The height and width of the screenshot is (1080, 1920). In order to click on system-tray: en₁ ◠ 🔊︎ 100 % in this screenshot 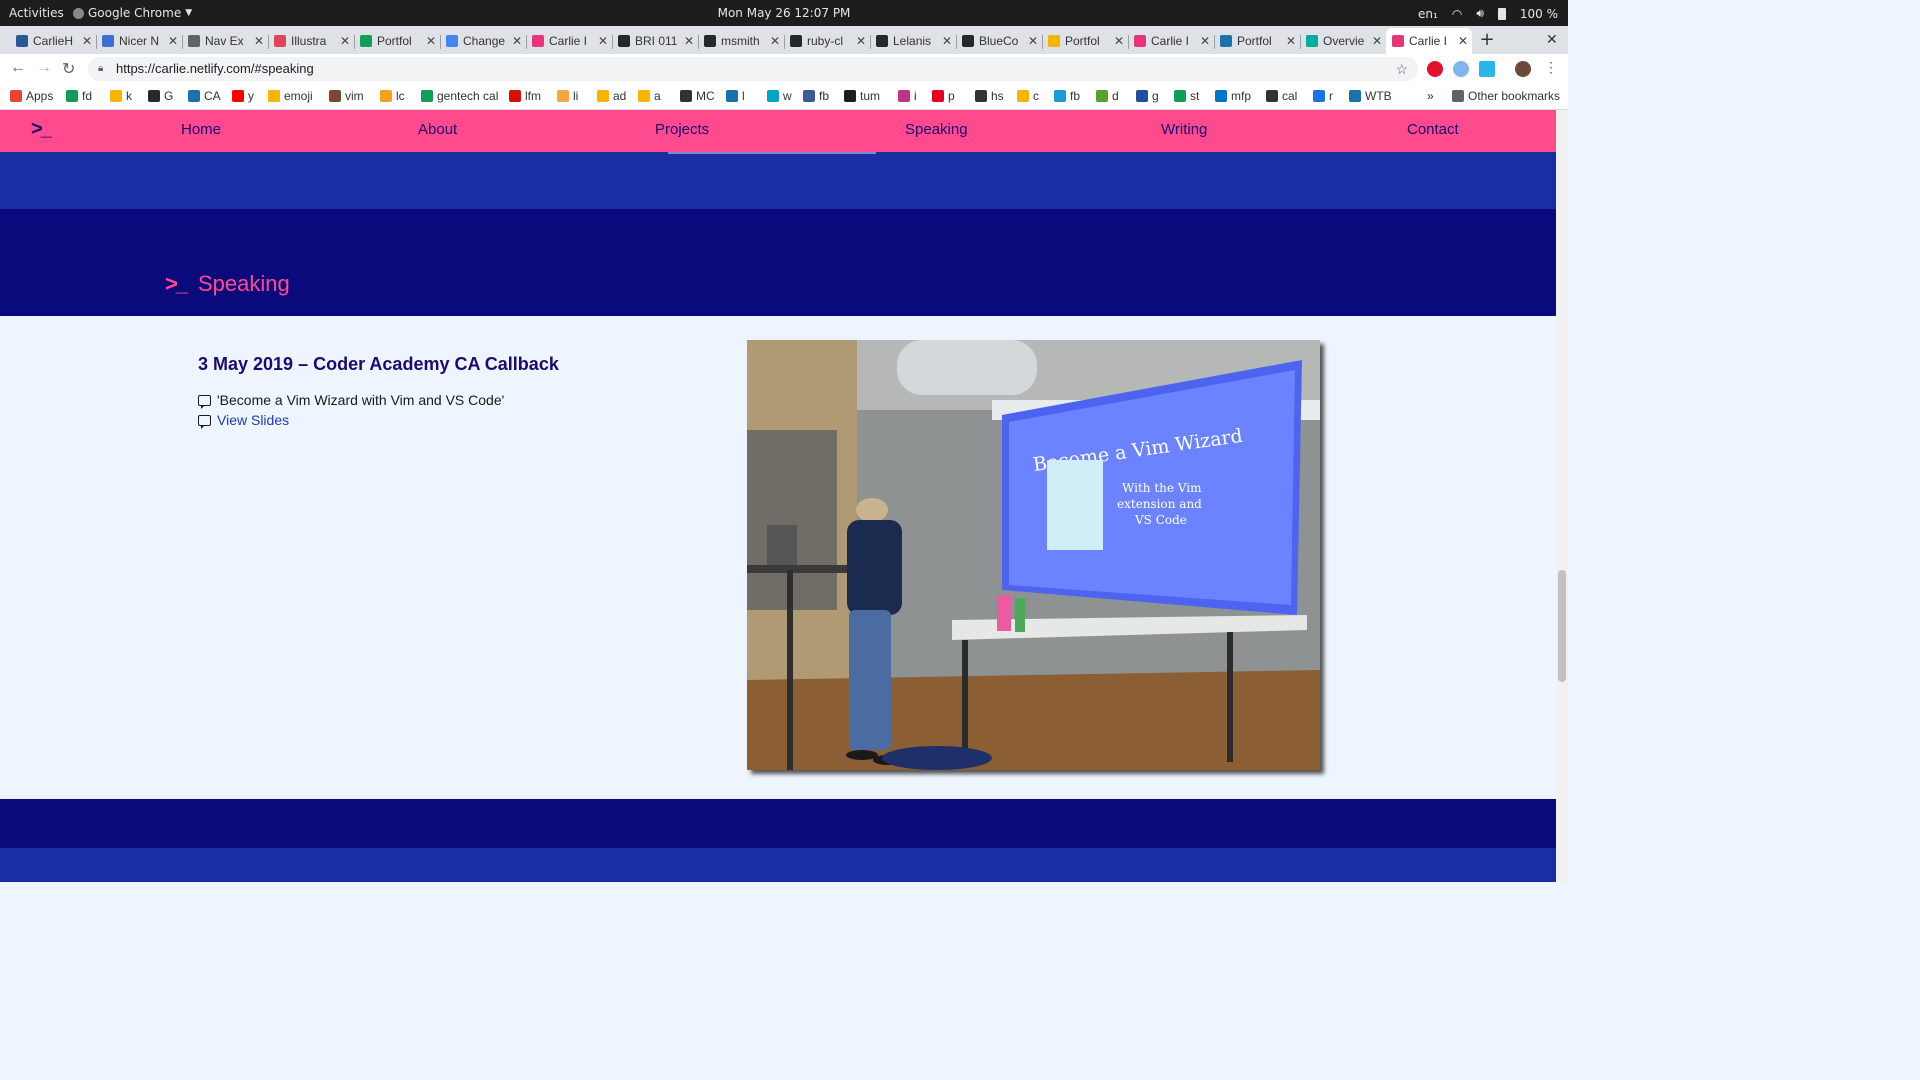, I will do `click(1488, 13)`.